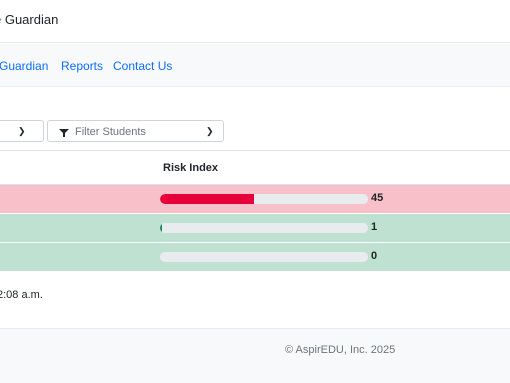  I want to click on top-bar: e Guardian, so click(255, 21).